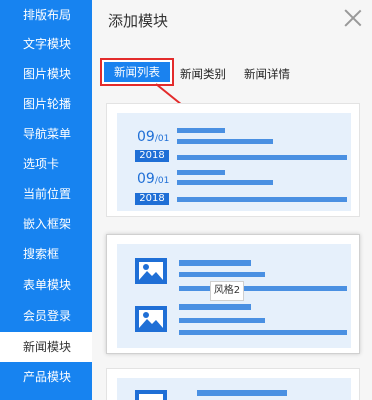  I want to click on sidebar-item-image-module: 图片模块, so click(46, 74).